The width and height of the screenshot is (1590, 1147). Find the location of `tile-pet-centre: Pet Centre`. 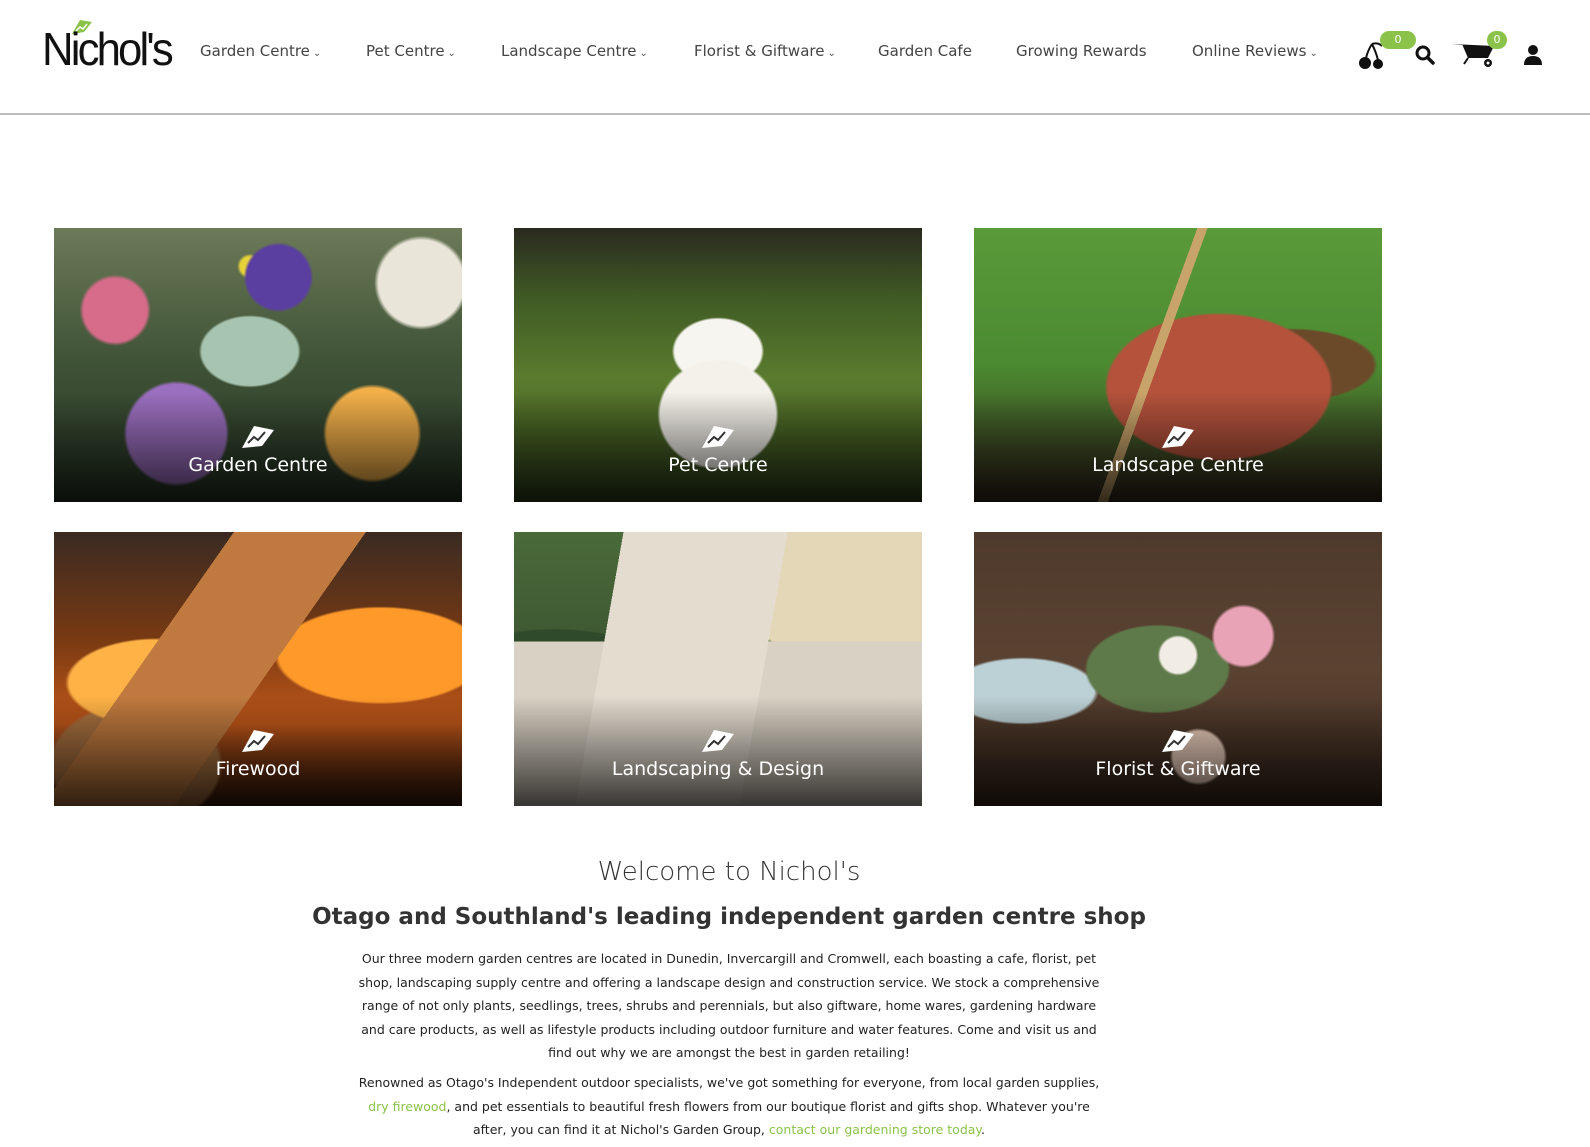

tile-pet-centre: Pet Centre is located at coordinates (718, 365).